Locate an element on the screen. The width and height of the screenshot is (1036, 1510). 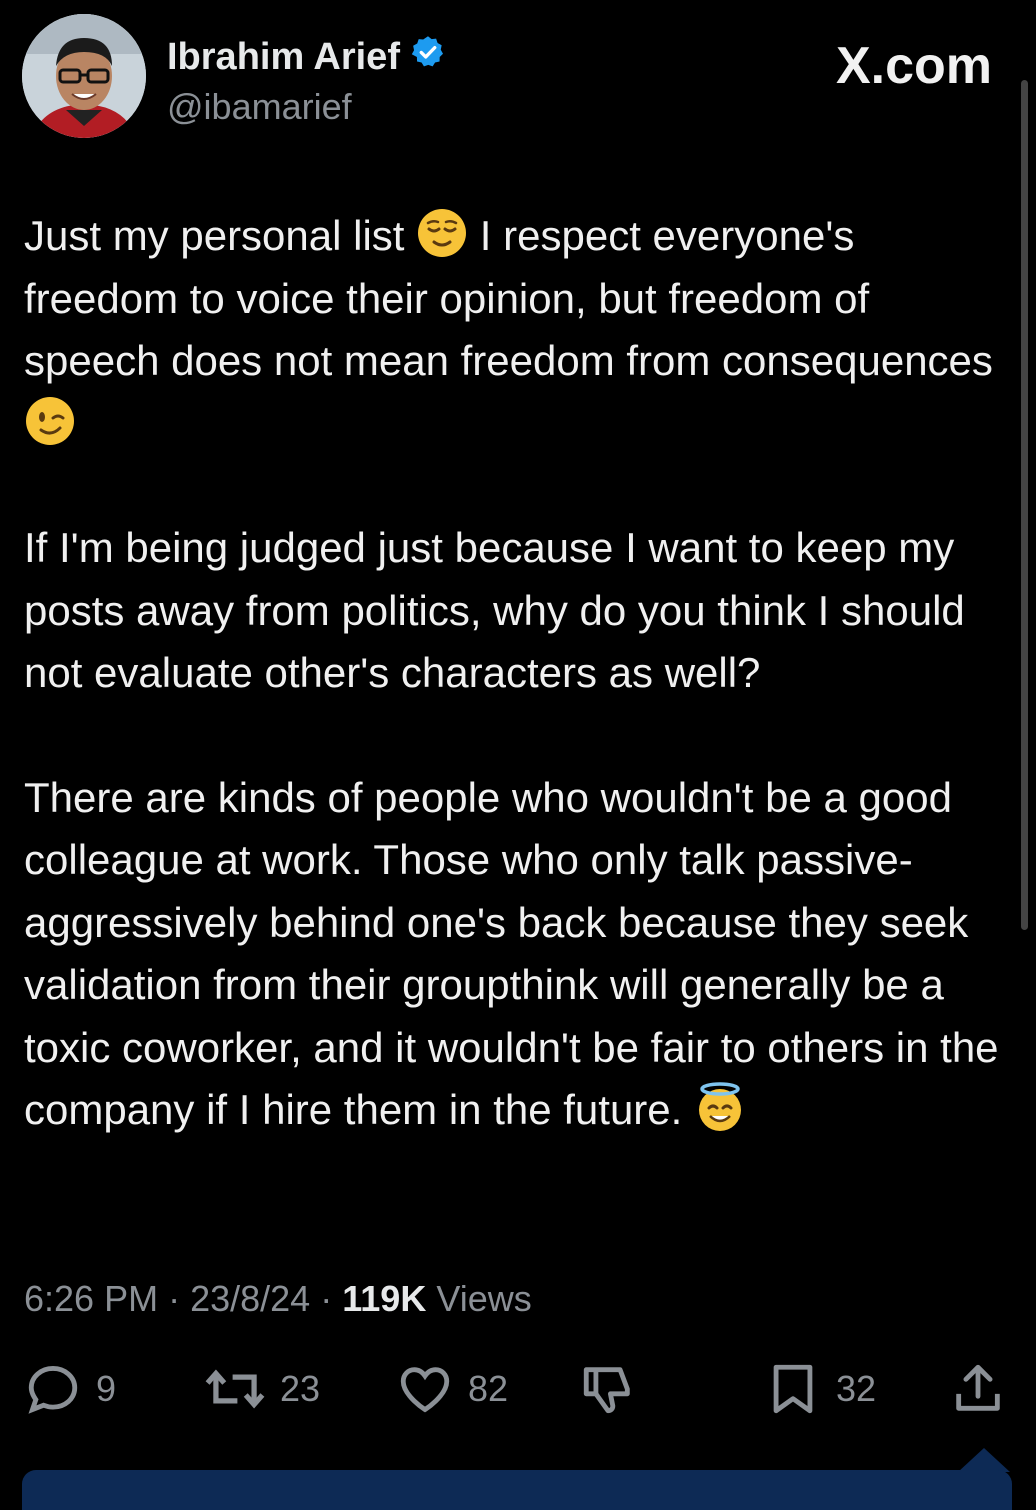
tweet-header: Ibrahim Arief @ibamarief X.com is located at coordinates (517, 79).